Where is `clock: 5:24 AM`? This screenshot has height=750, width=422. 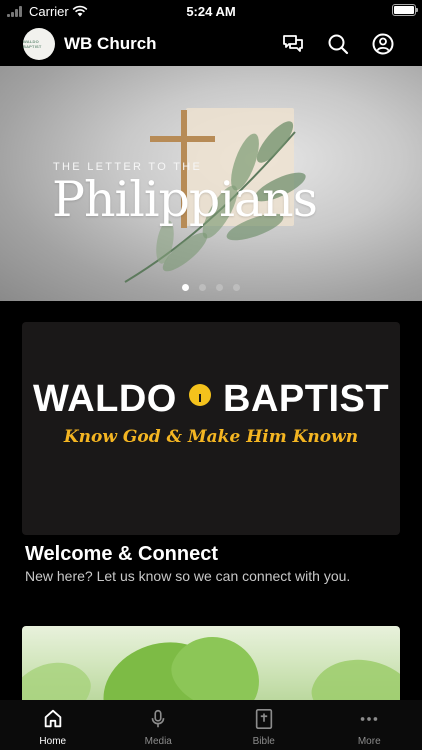 clock: 5:24 AM is located at coordinates (211, 11).